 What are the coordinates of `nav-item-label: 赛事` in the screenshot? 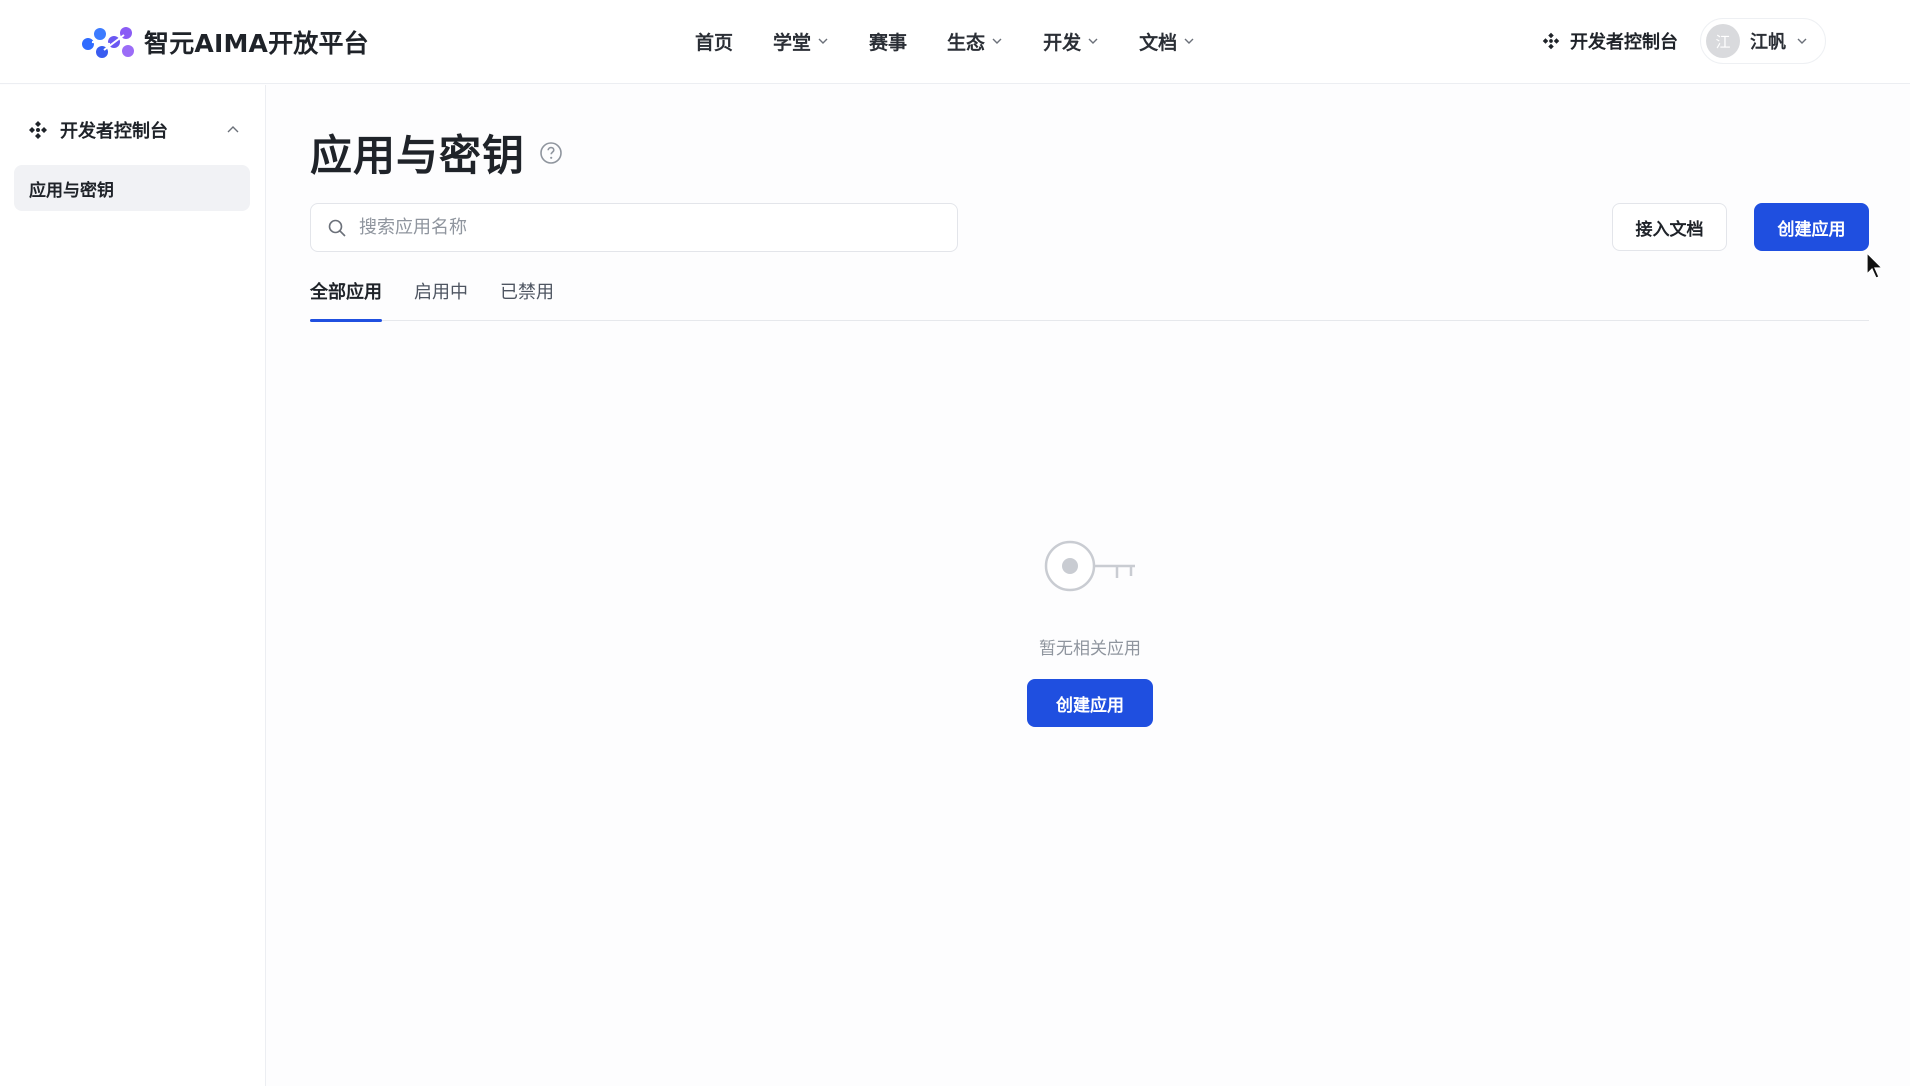 It's located at (888, 42).